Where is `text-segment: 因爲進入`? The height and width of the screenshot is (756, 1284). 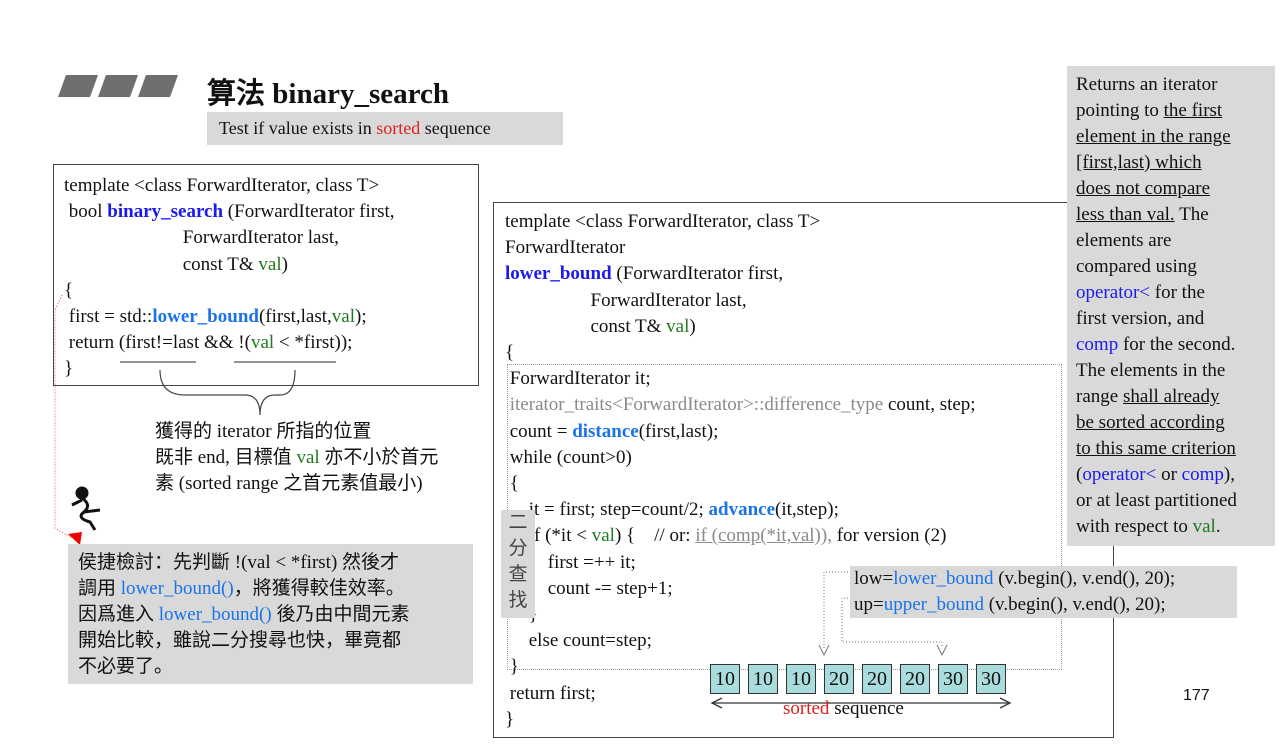 text-segment: 因爲進入 is located at coordinates (118, 614).